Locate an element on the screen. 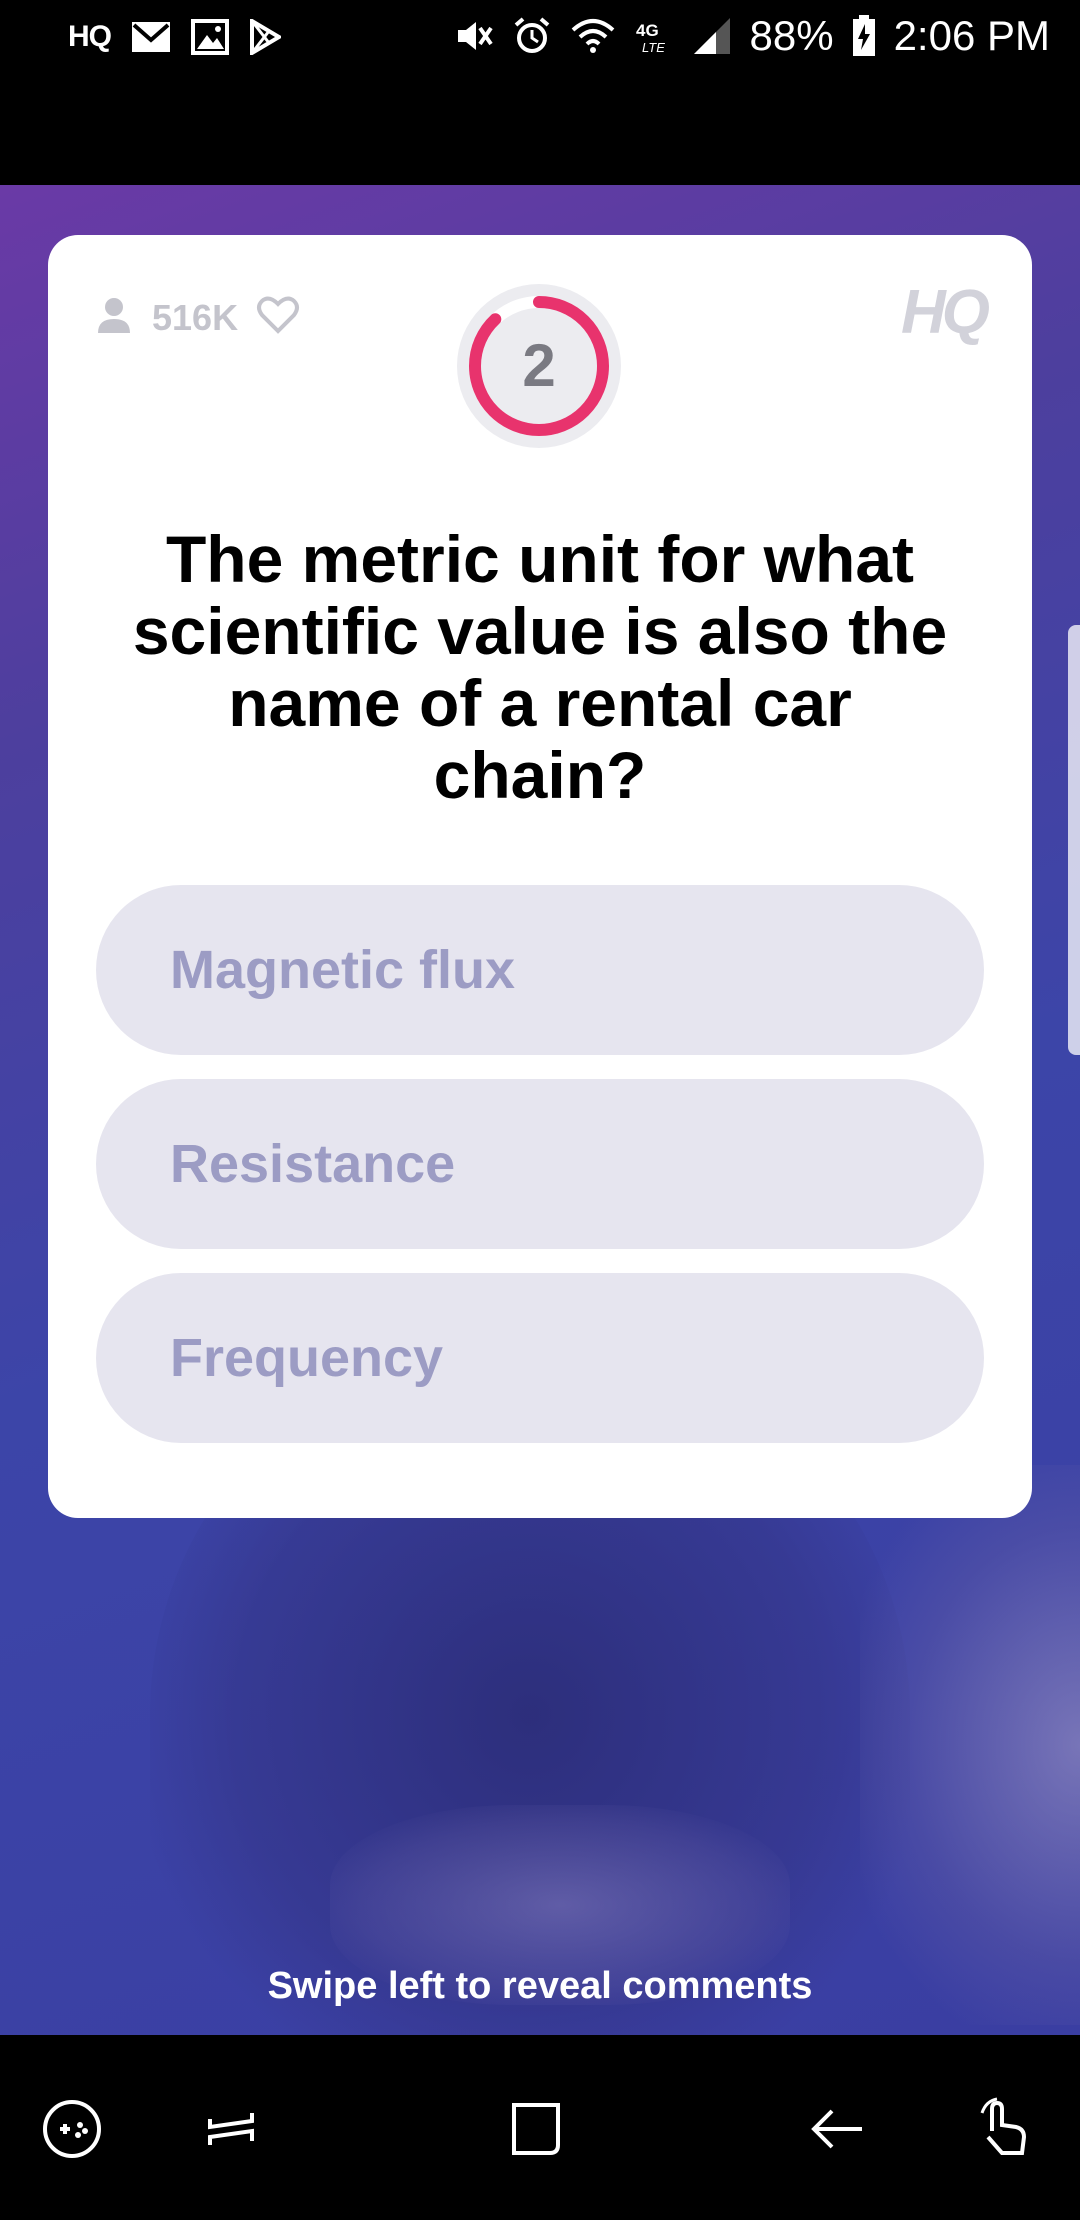  battery-percent: 88% is located at coordinates (791, 35).